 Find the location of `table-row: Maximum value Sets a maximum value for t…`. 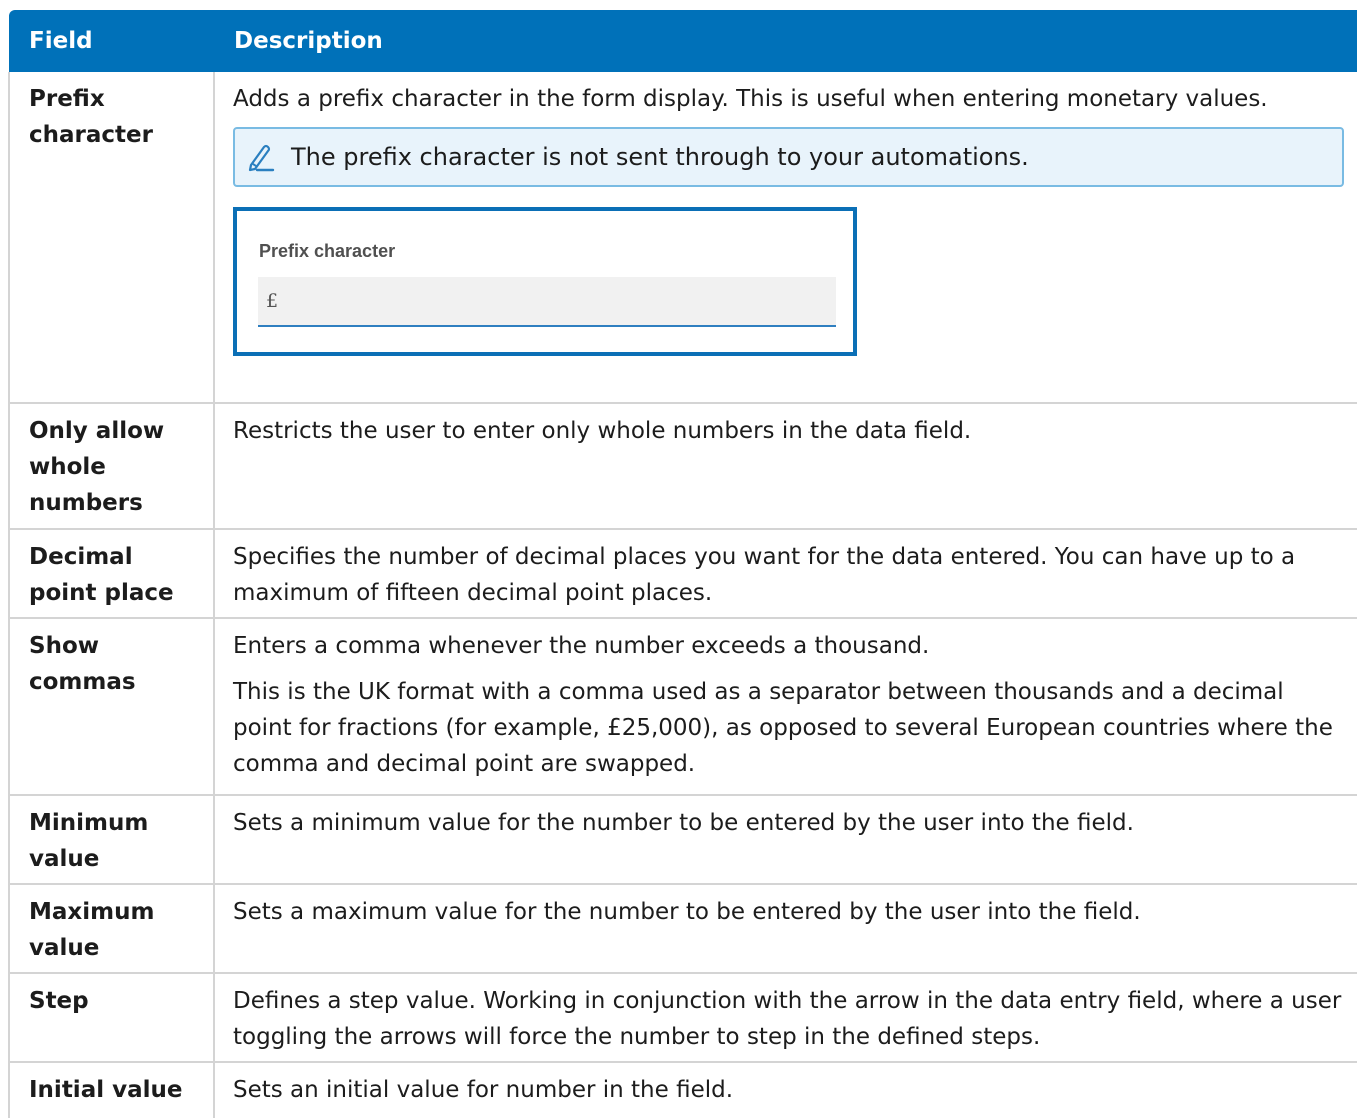

table-row: Maximum value Sets a maximum value for t… is located at coordinates (682, 929).